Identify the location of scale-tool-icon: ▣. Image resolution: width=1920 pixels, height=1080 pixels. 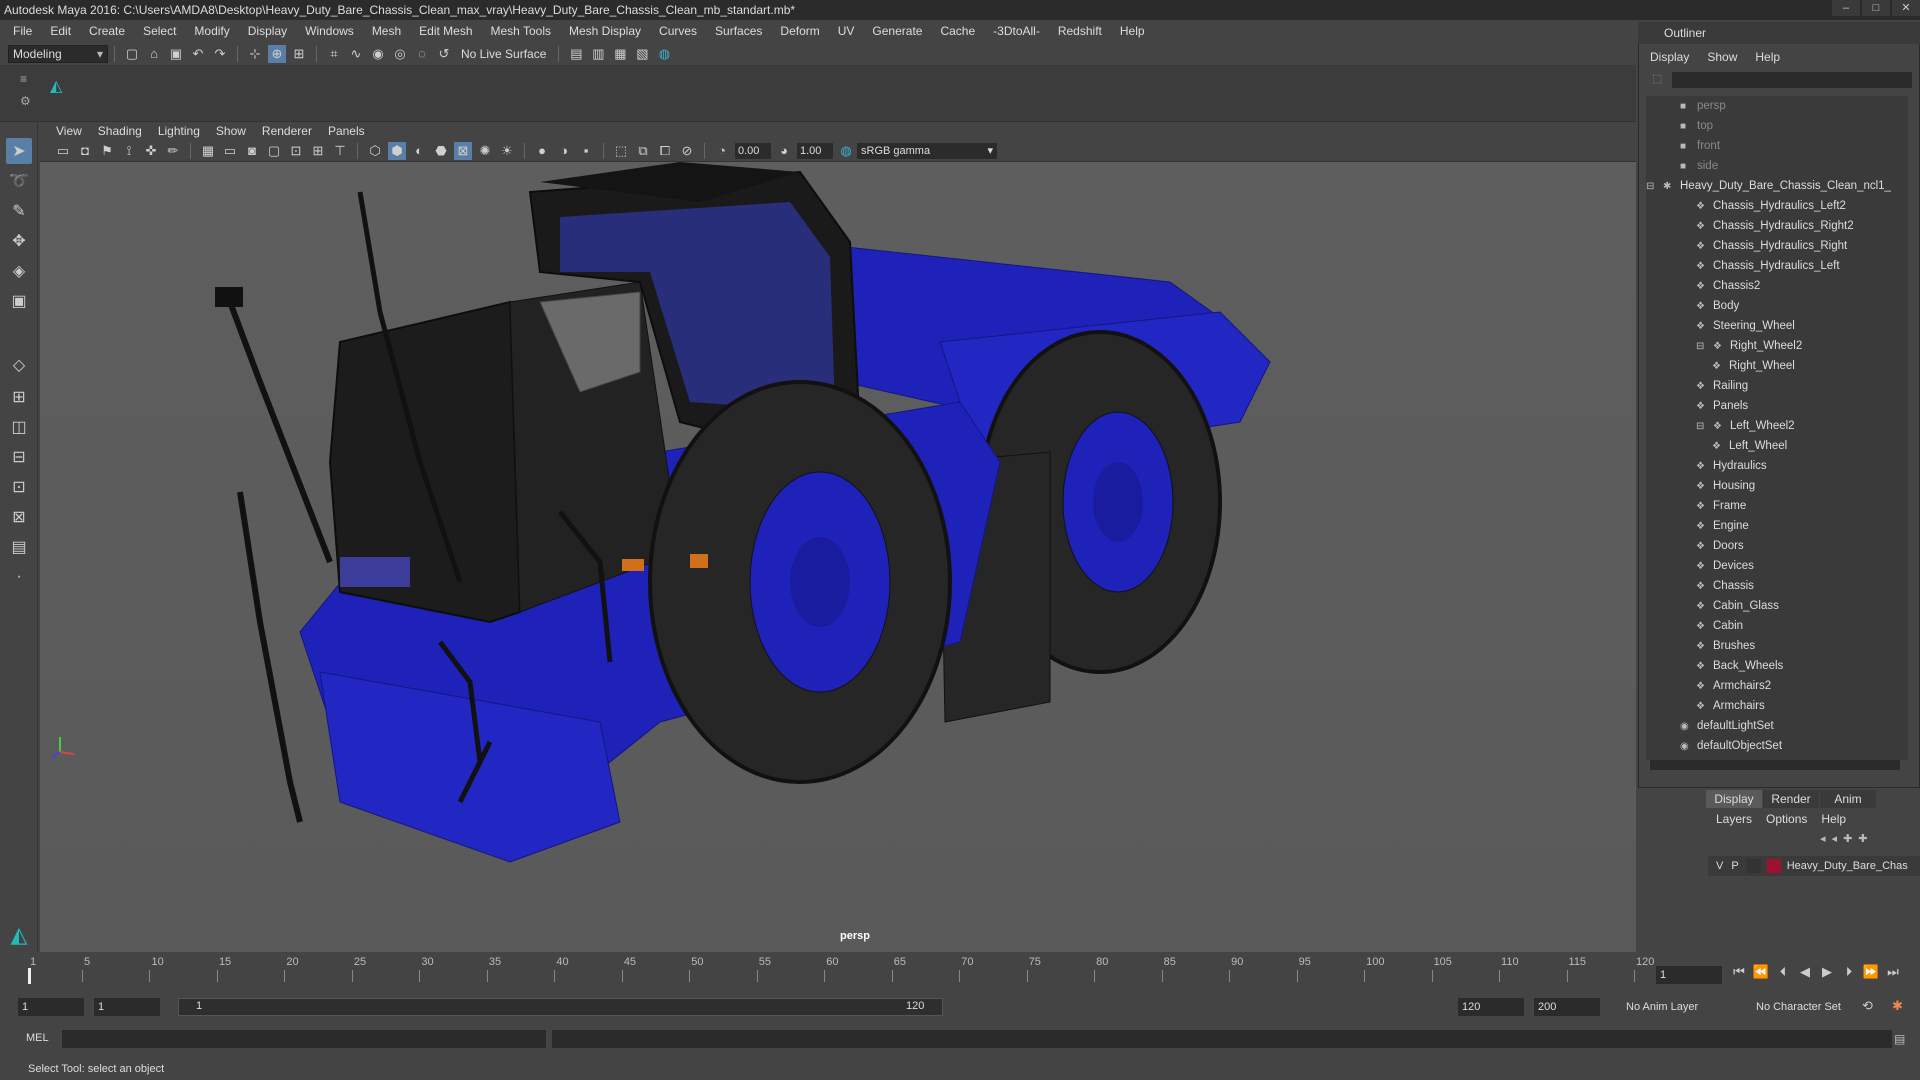
(19, 301).